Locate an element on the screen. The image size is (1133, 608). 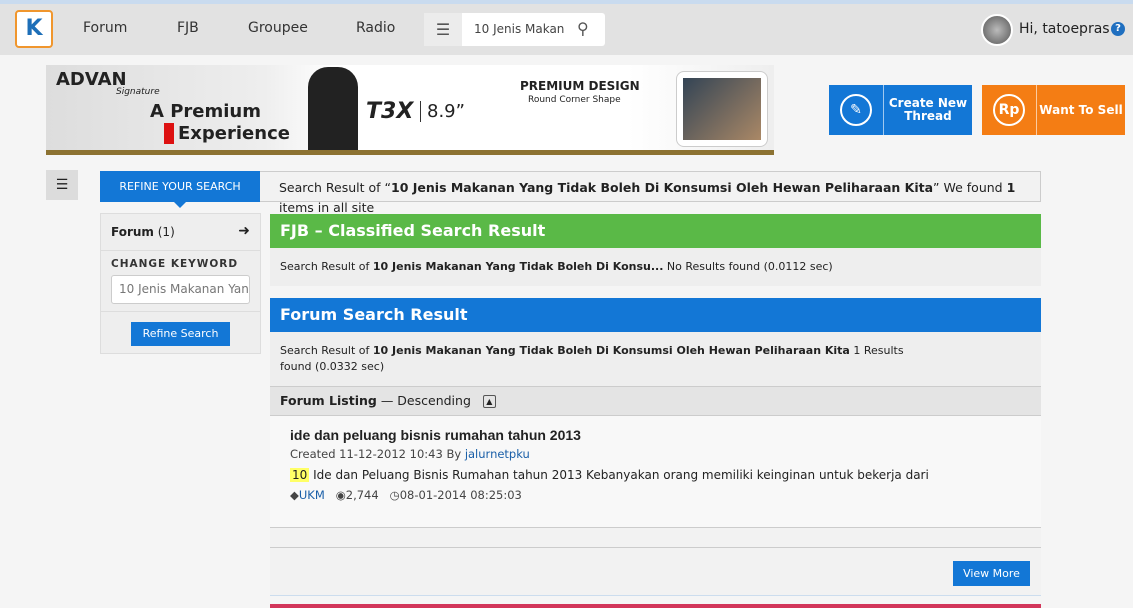
tag-icon: ◆ is located at coordinates (294, 495).